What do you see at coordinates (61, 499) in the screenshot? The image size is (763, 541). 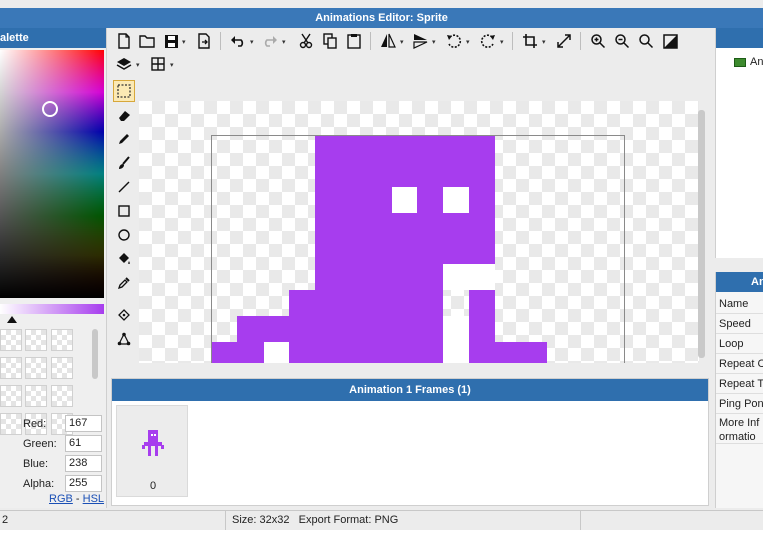 I see `rgb-mode-link: RGB` at bounding box center [61, 499].